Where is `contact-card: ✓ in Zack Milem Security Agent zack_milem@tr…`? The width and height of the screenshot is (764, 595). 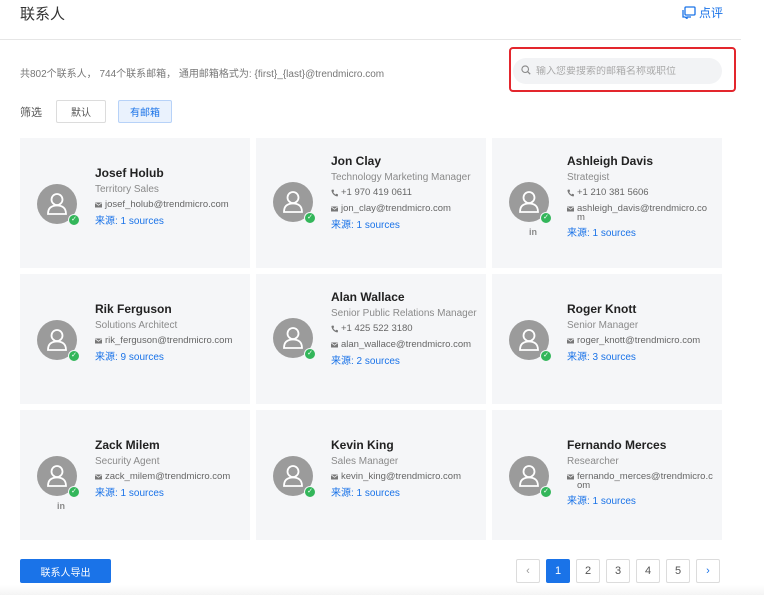
contact-card: ✓ in Zack Milem Security Agent zack_milem@tr… is located at coordinates (135, 475).